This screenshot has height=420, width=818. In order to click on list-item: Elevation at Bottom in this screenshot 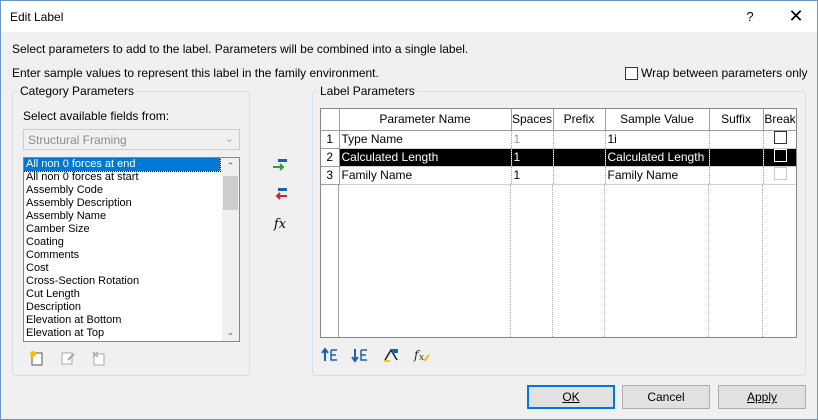, I will do `click(131, 320)`.